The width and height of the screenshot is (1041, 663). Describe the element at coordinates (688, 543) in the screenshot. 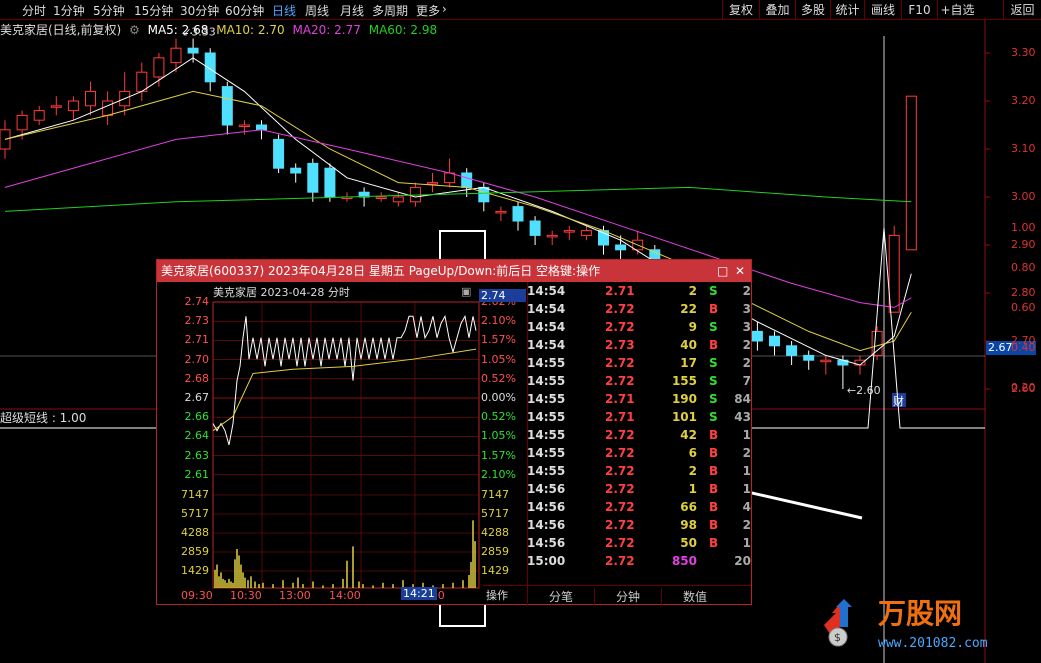

I see `tick-cell: 50` at that location.